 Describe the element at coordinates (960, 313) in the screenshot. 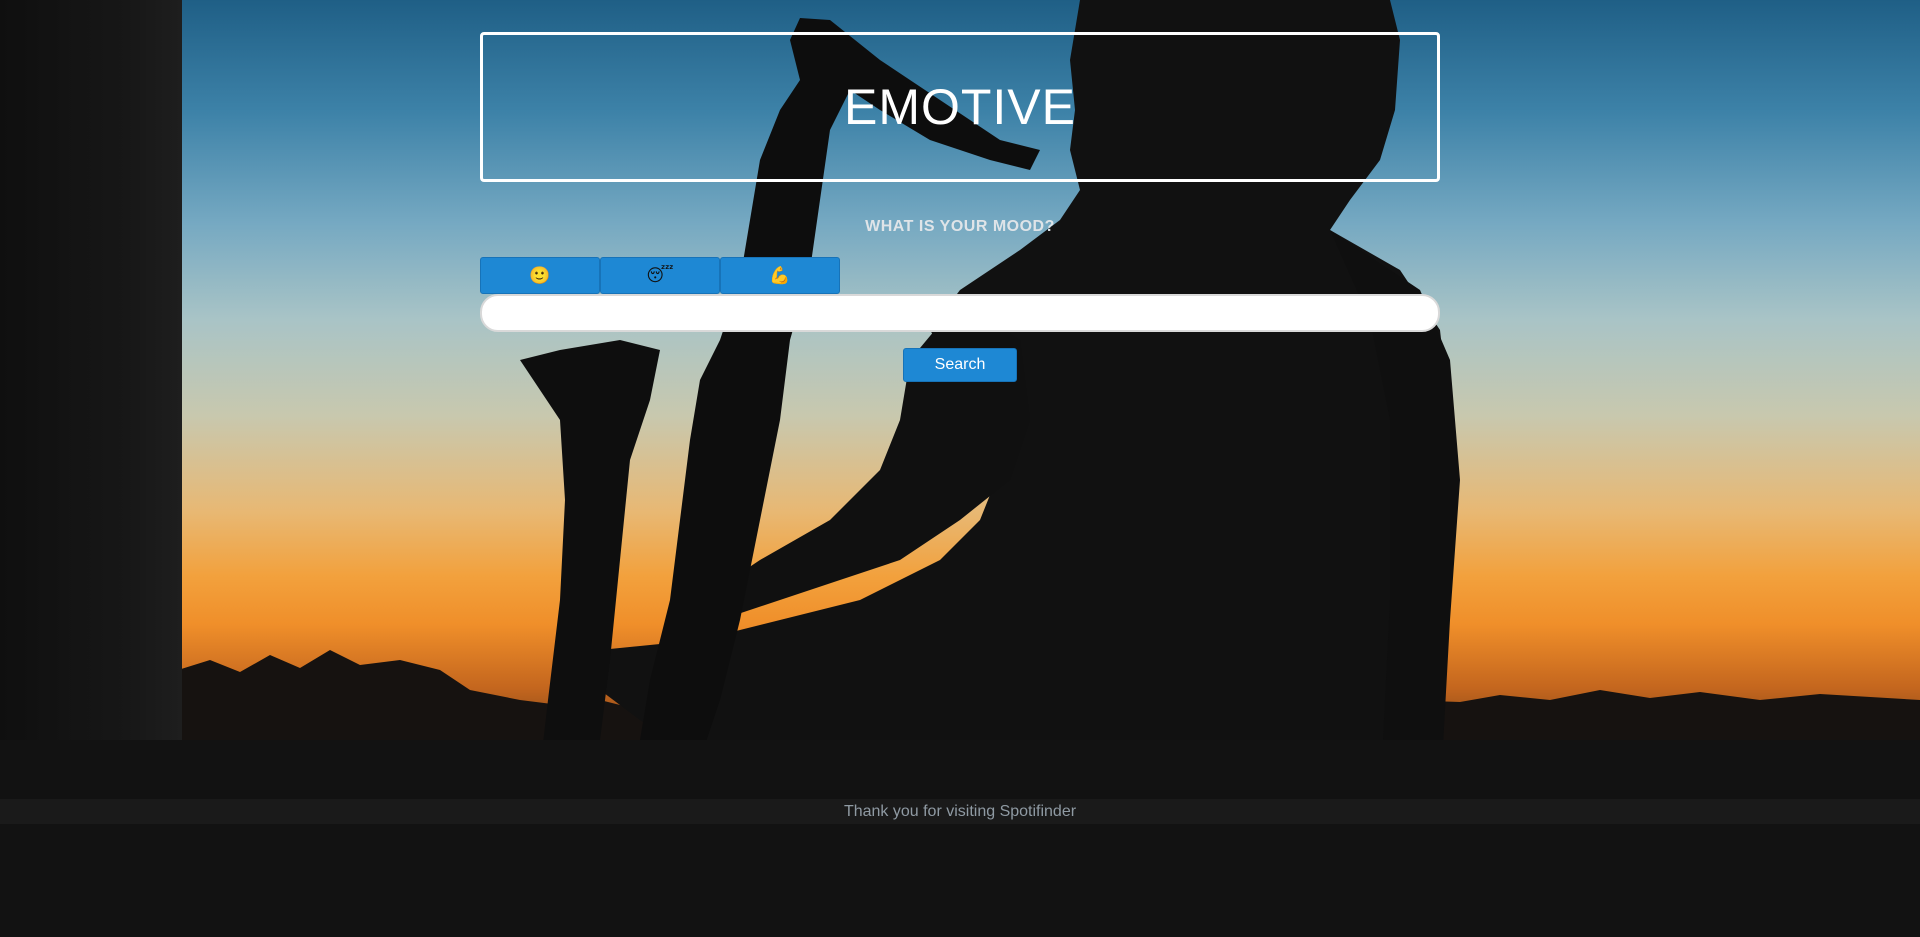

I see `search-input` at that location.